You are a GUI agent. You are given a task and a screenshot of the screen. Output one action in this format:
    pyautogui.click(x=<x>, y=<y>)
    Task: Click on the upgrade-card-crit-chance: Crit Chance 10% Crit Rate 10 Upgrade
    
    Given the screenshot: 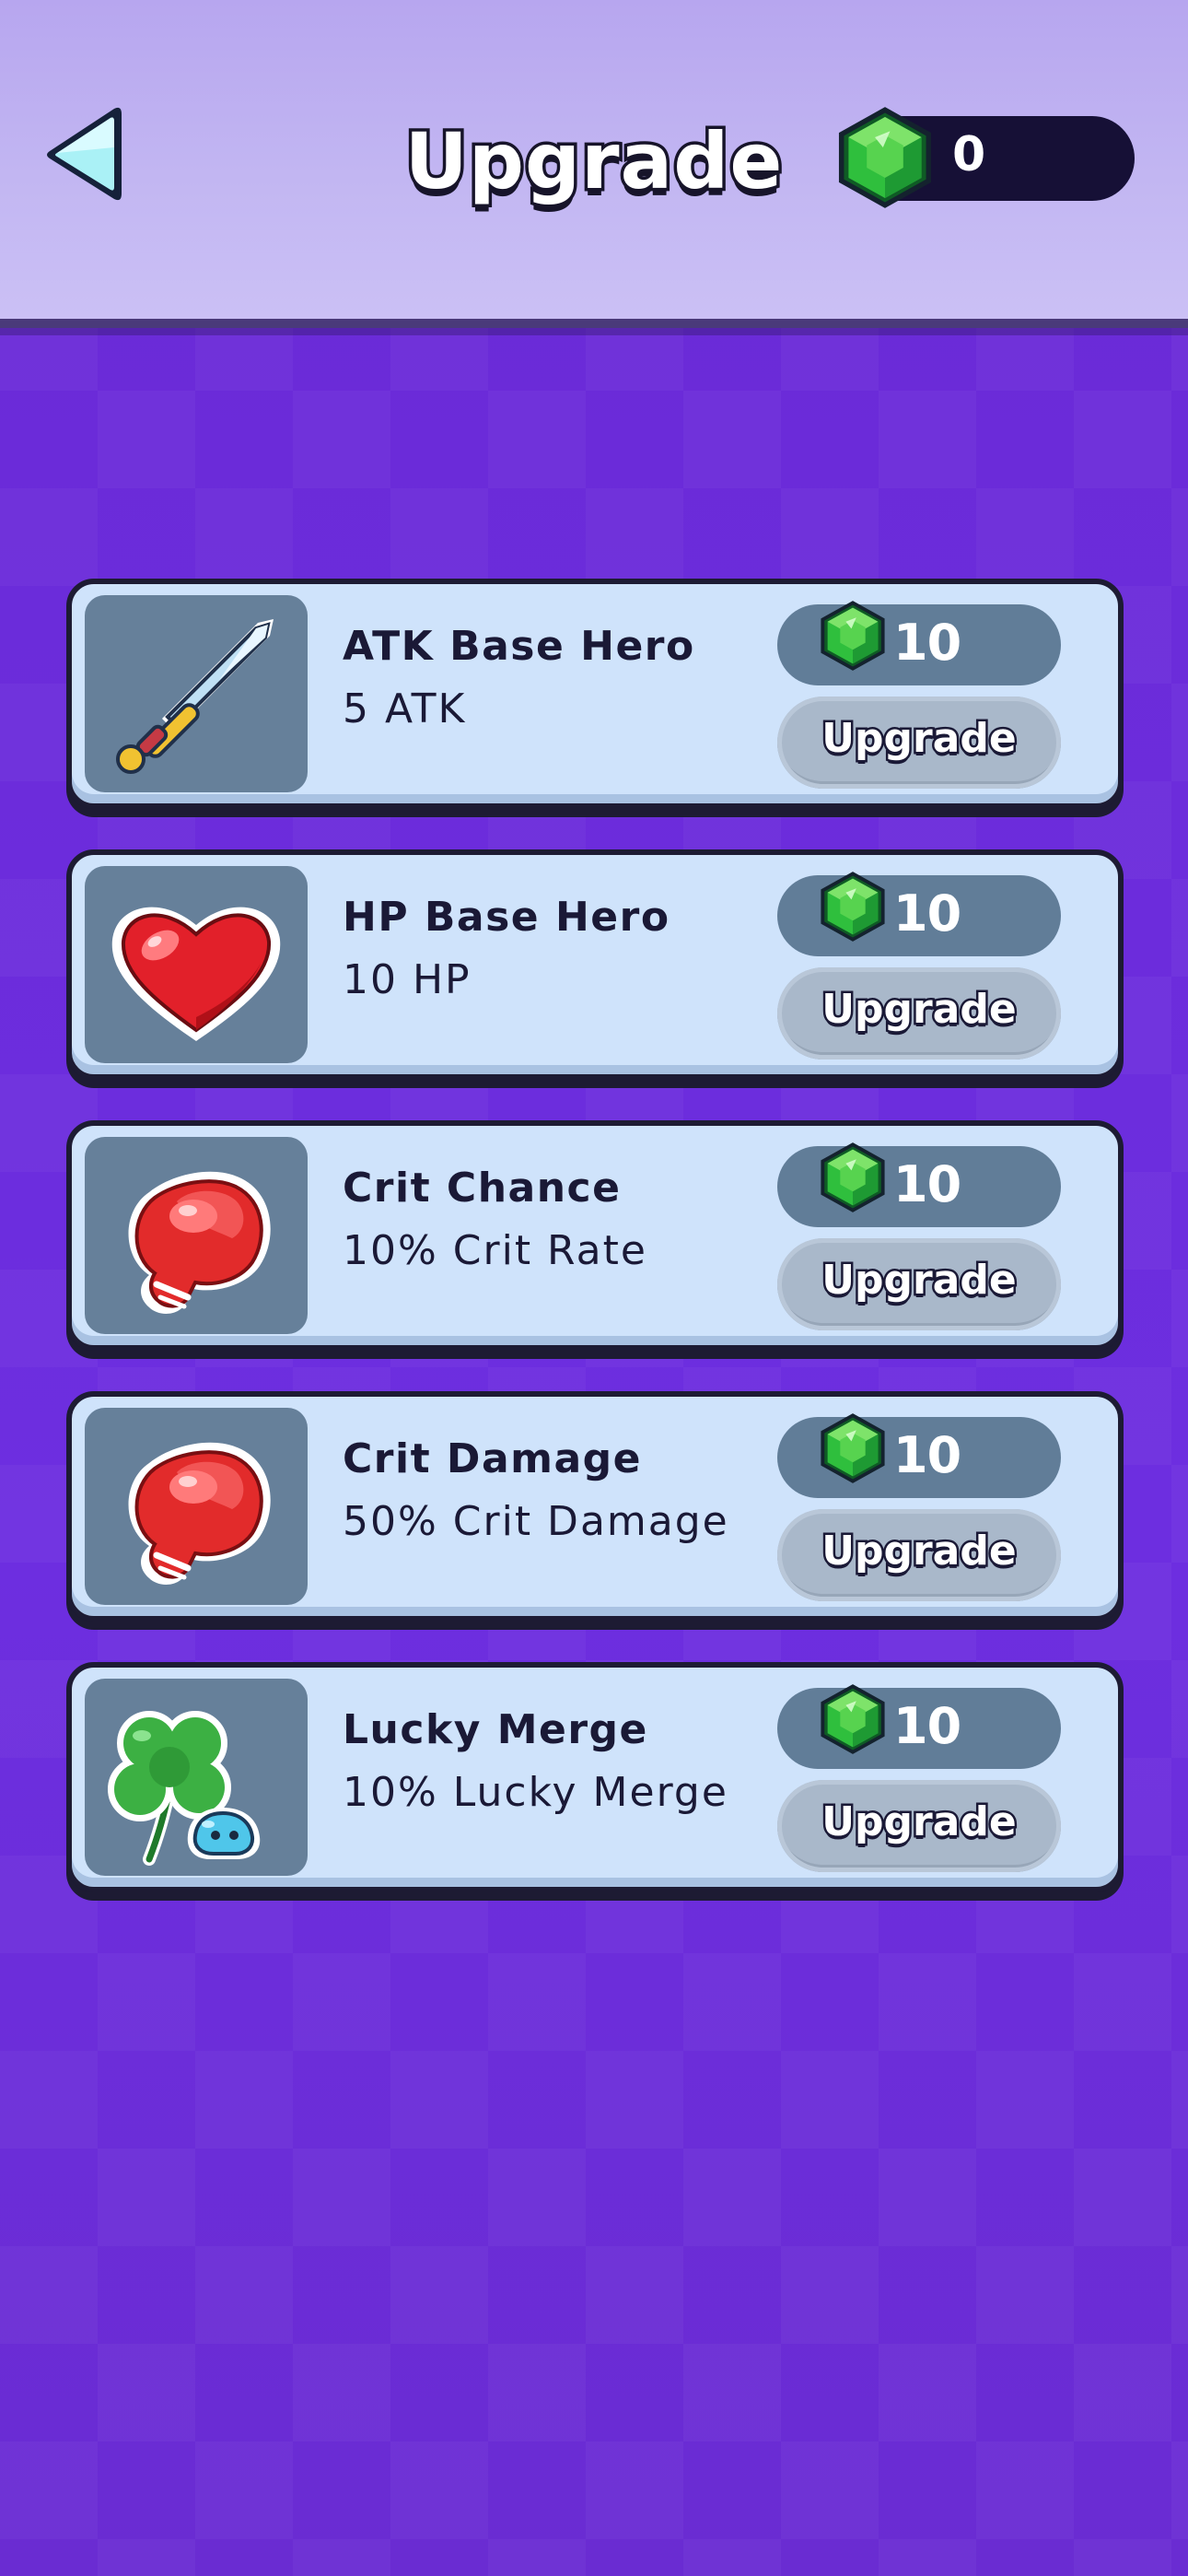 What is the action you would take?
    pyautogui.click(x=595, y=1235)
    